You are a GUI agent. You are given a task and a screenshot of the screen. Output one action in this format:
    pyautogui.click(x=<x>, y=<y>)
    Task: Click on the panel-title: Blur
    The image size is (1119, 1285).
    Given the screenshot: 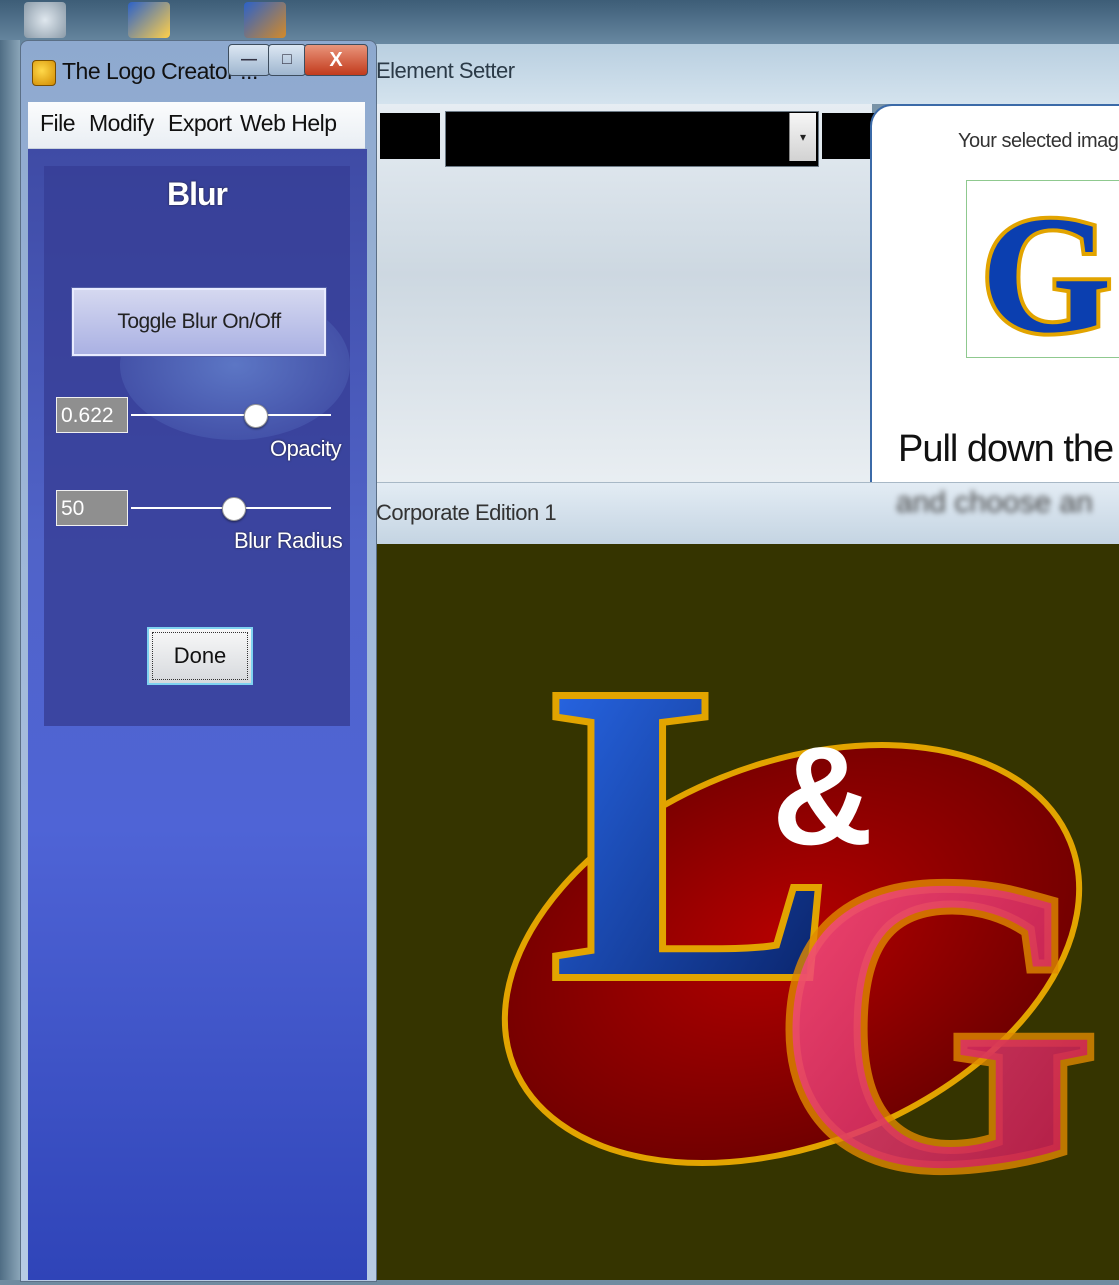 What is the action you would take?
    pyautogui.click(x=197, y=194)
    